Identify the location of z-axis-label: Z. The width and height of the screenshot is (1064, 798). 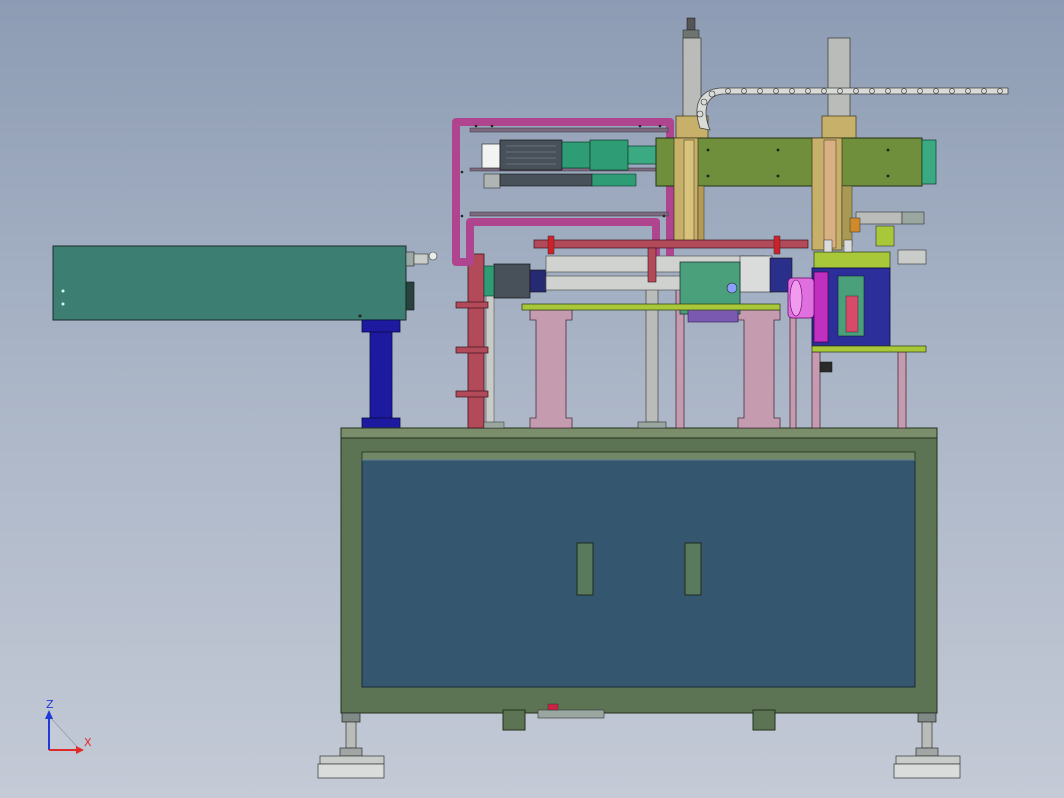
(50, 704).